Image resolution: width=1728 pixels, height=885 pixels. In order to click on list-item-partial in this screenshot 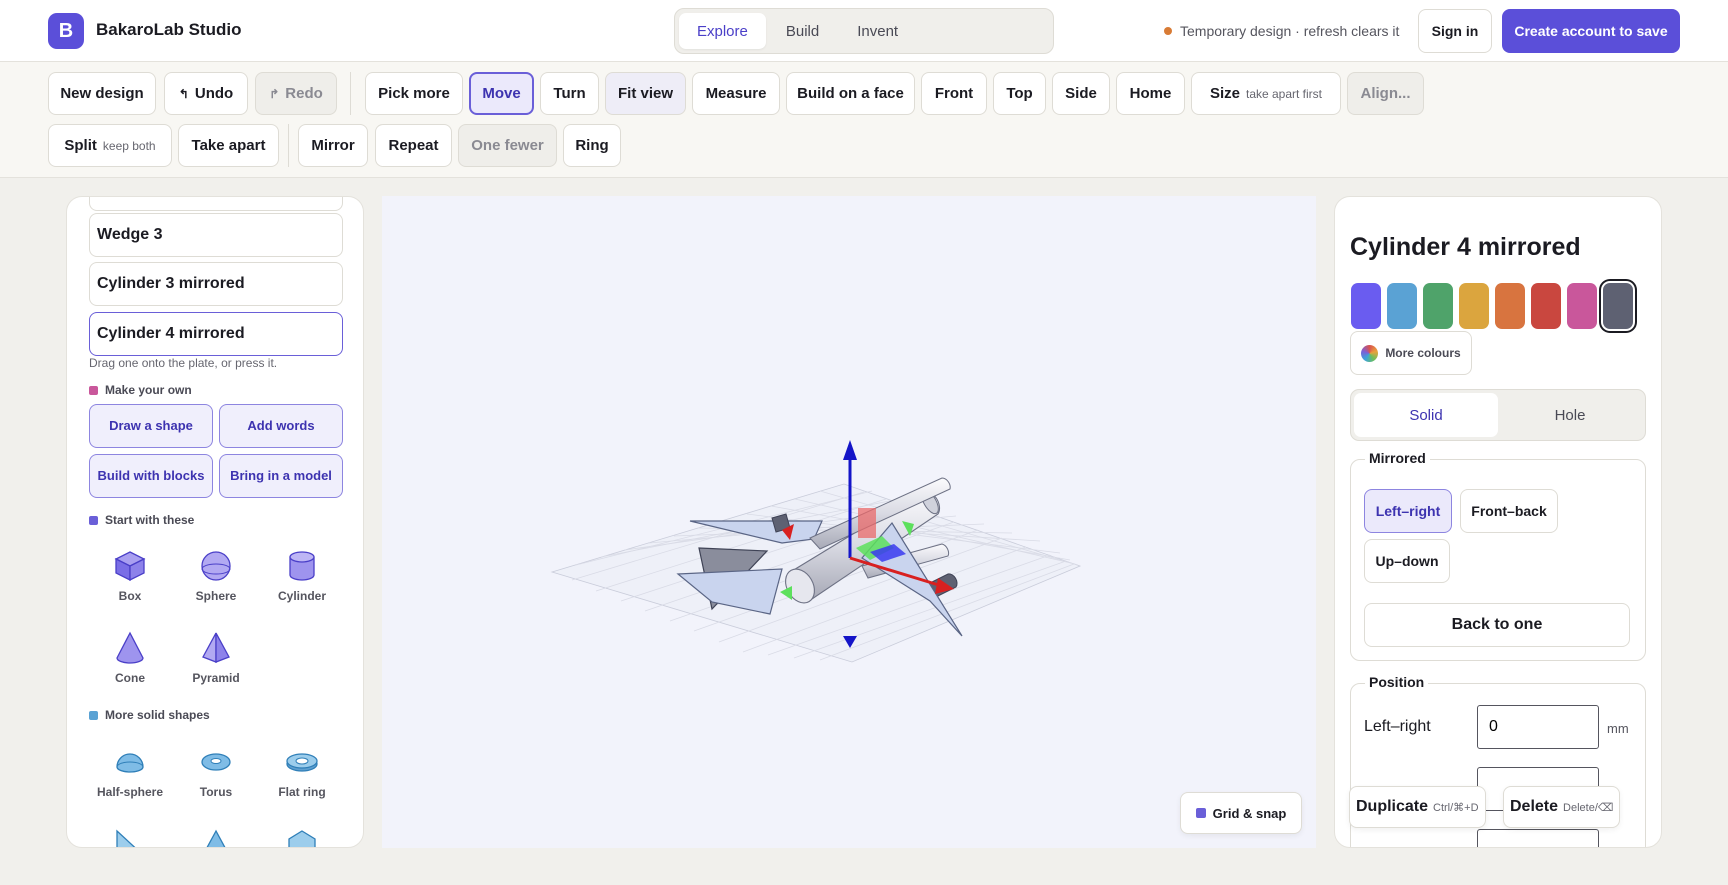, I will do `click(216, 204)`.